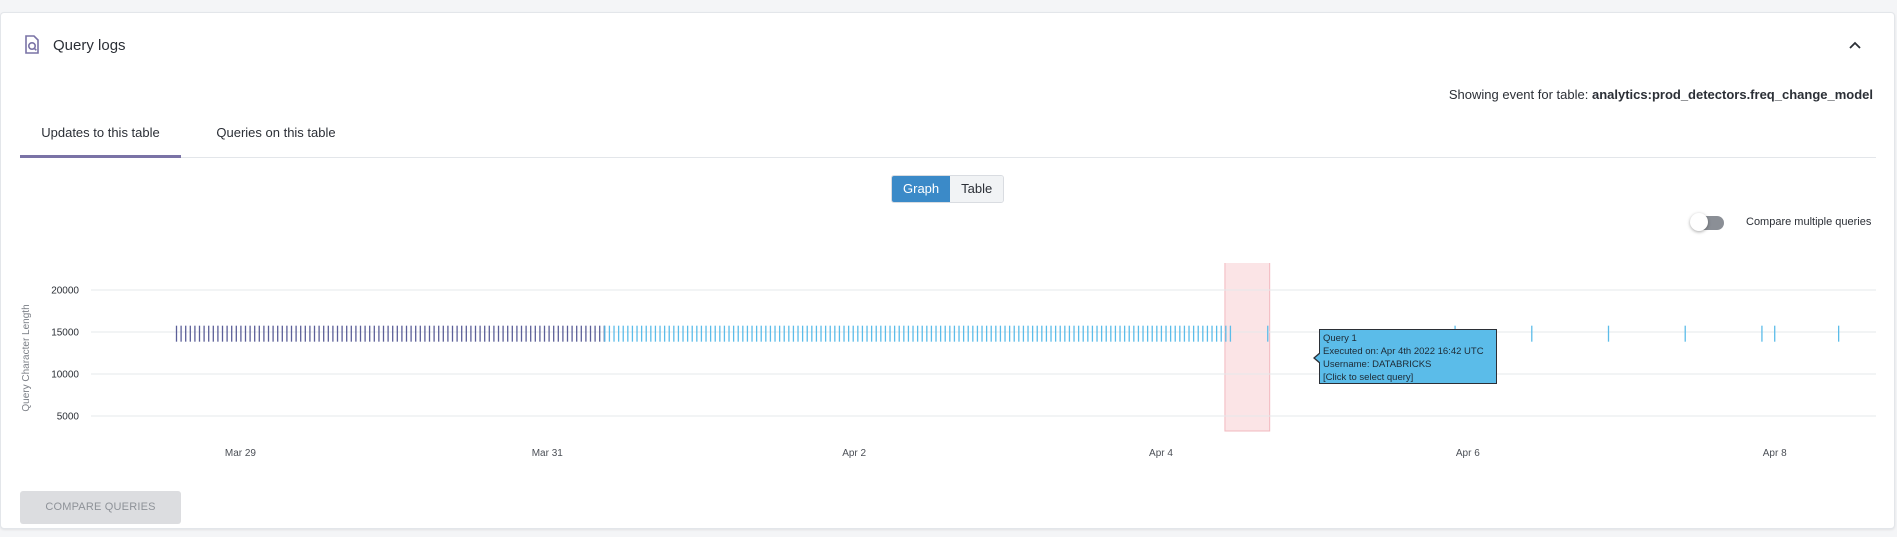 This screenshot has width=1897, height=537. What do you see at coordinates (100, 134) in the screenshot?
I see `tab-updates: Updates to this table` at bounding box center [100, 134].